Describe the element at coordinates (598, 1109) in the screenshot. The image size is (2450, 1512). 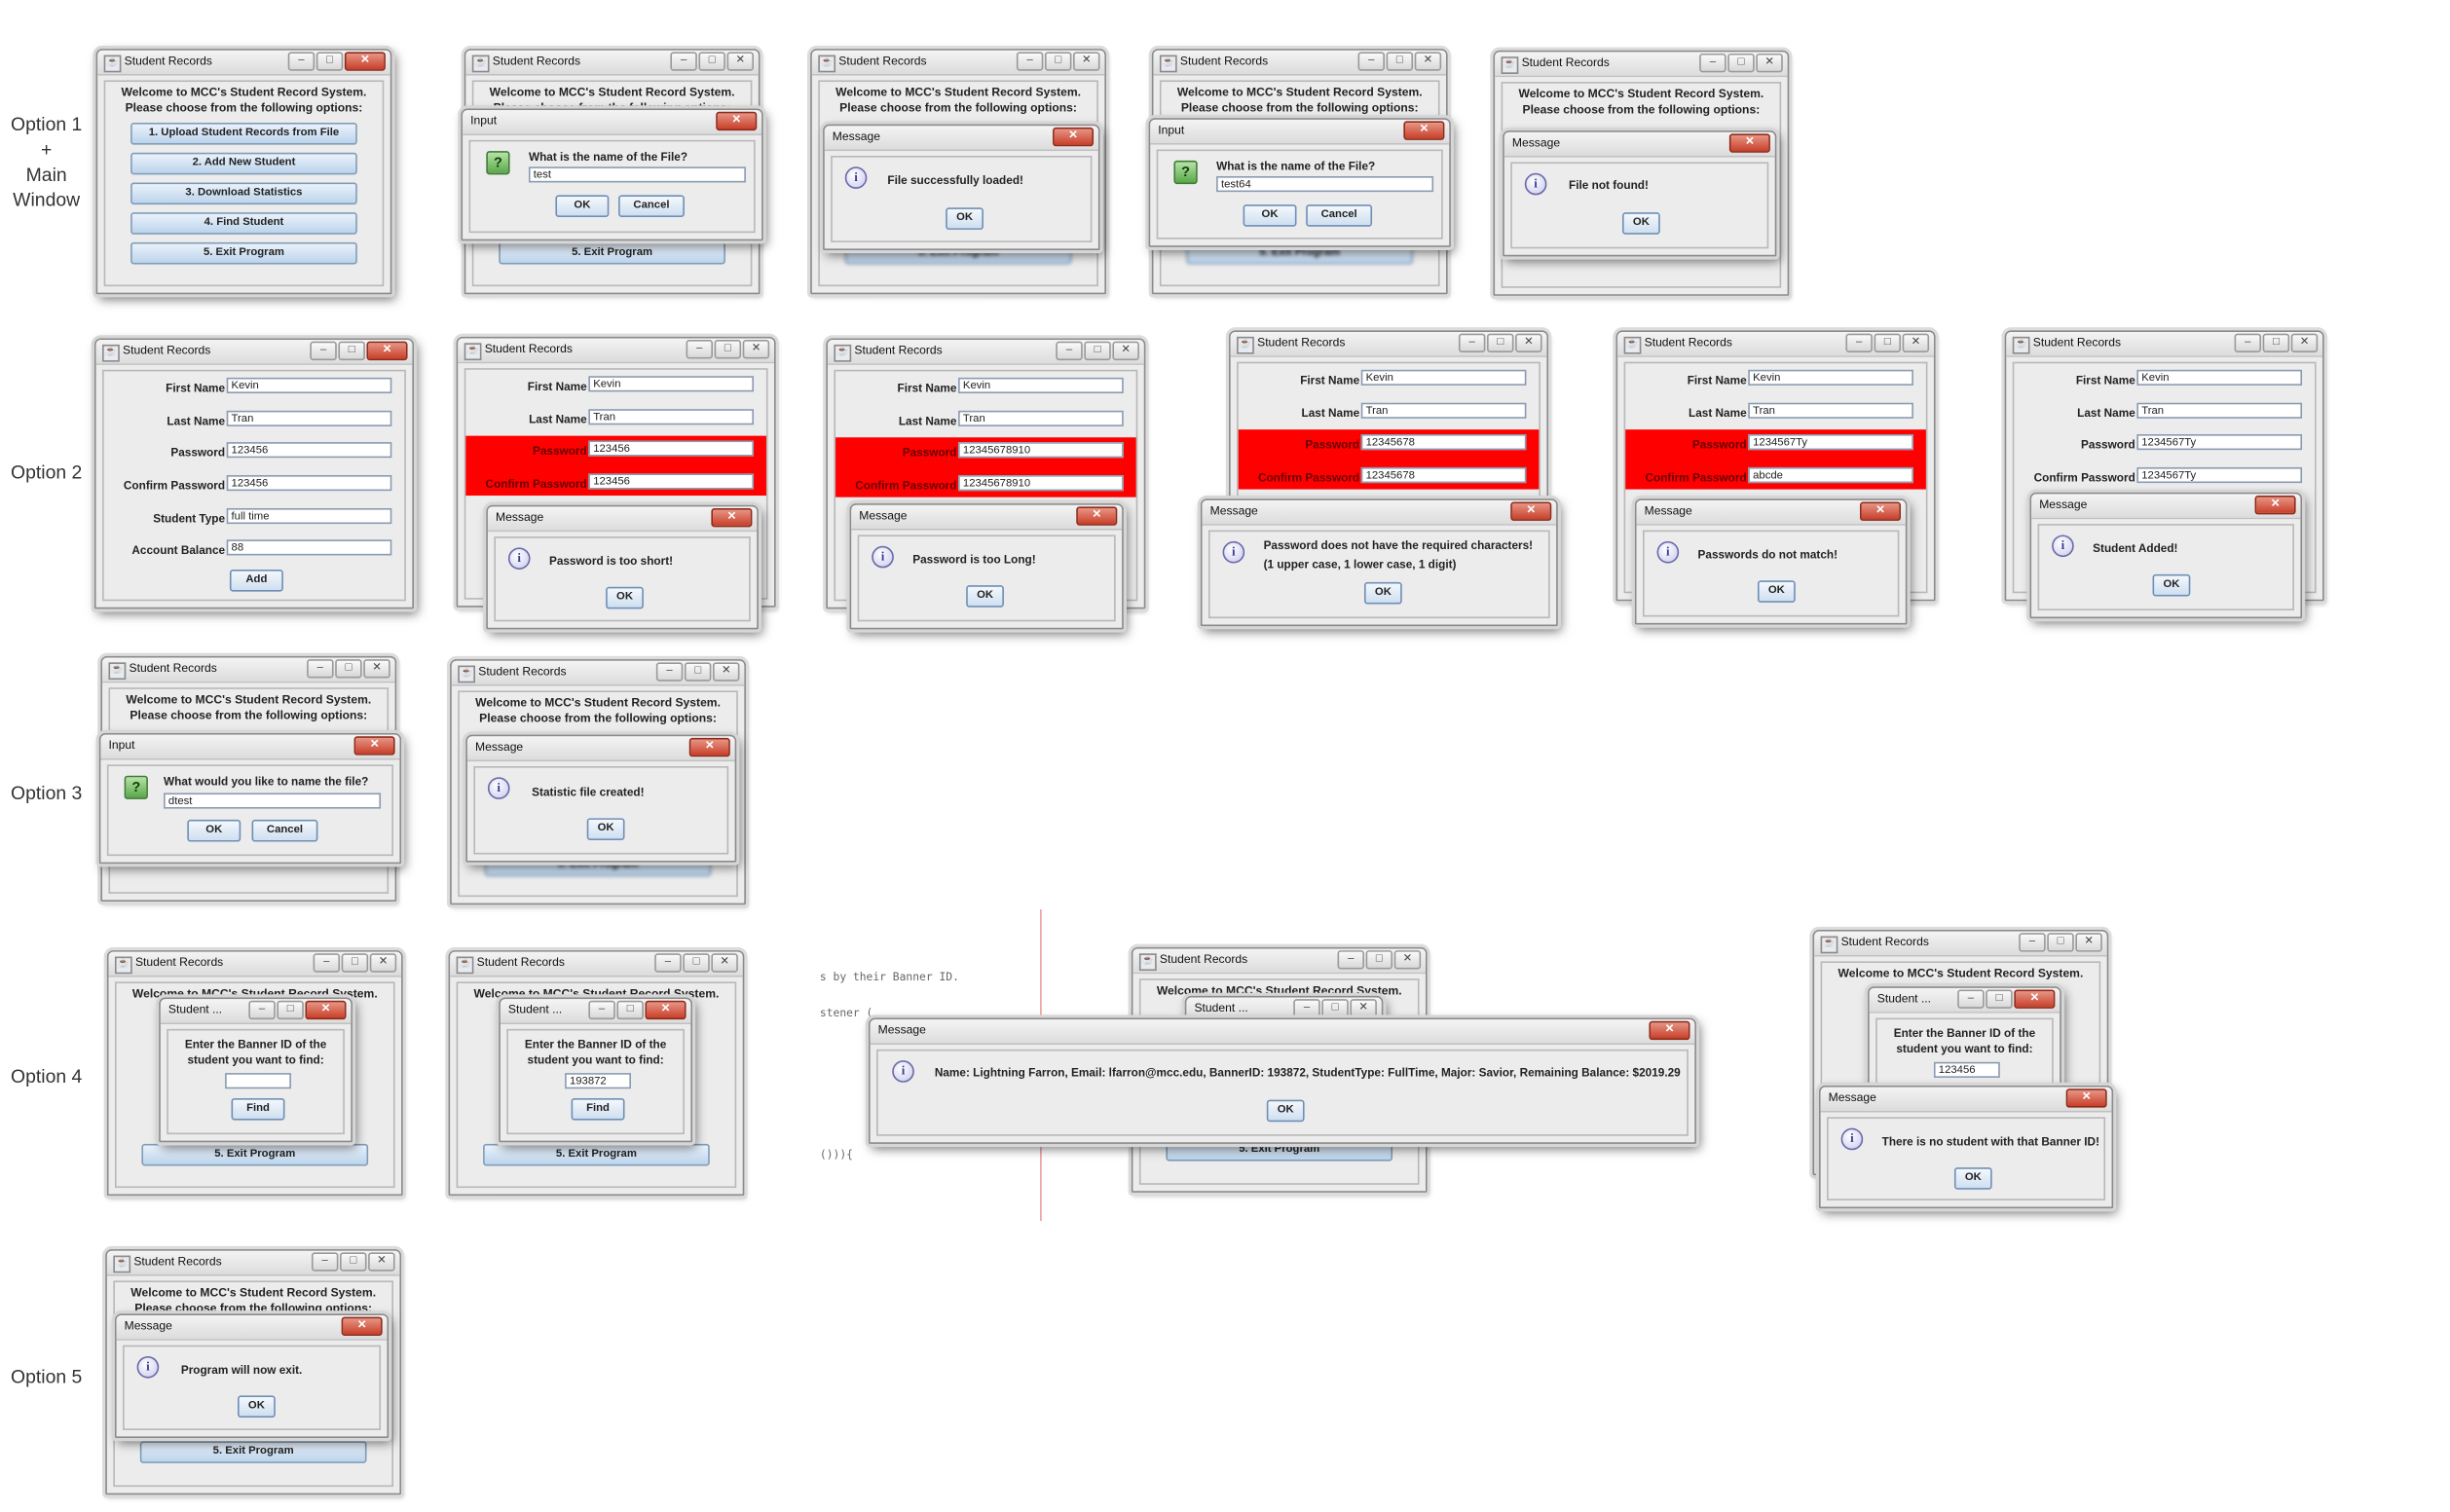
I see `find-button: Find` at that location.